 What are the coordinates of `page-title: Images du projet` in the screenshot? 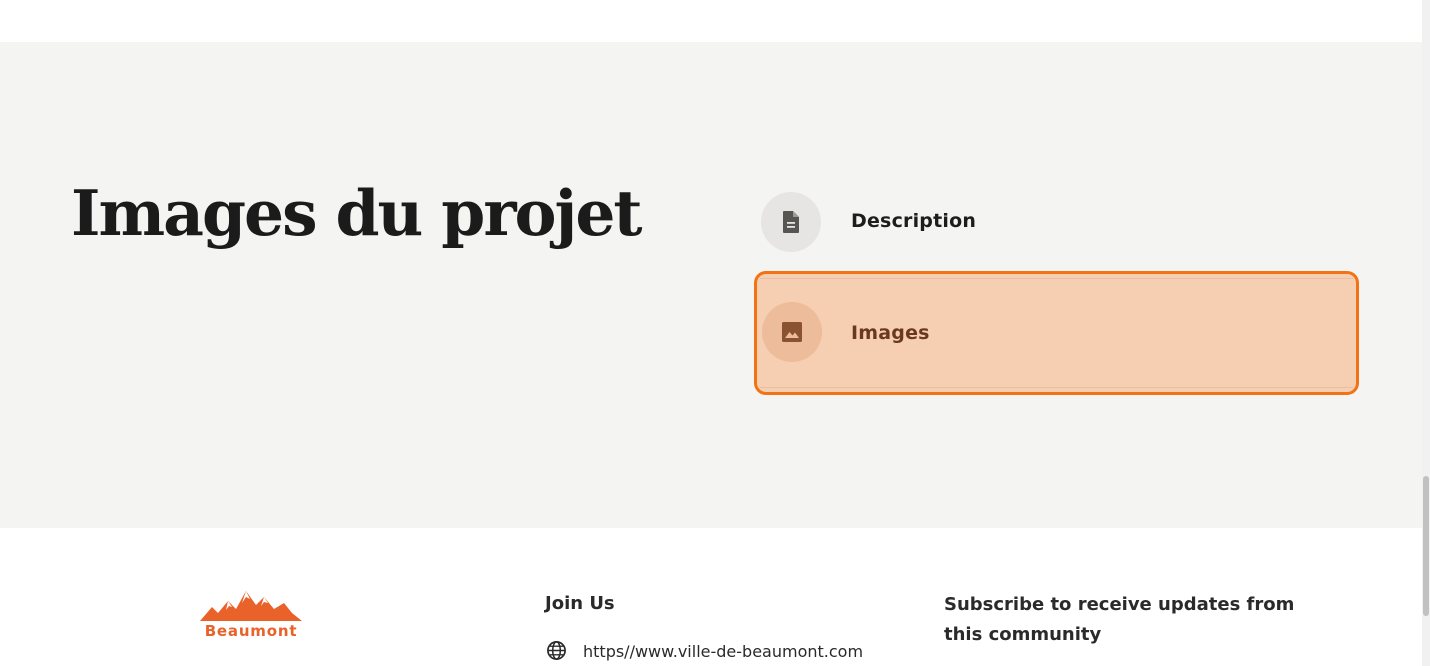 It's located at (357, 213).